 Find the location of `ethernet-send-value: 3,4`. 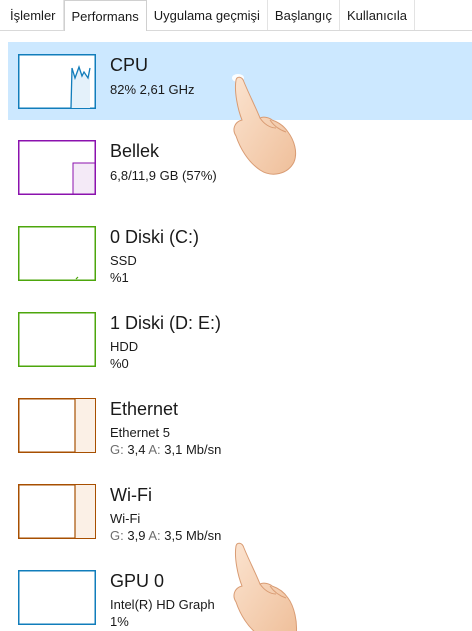

ethernet-send-value: 3,4 is located at coordinates (136, 449).